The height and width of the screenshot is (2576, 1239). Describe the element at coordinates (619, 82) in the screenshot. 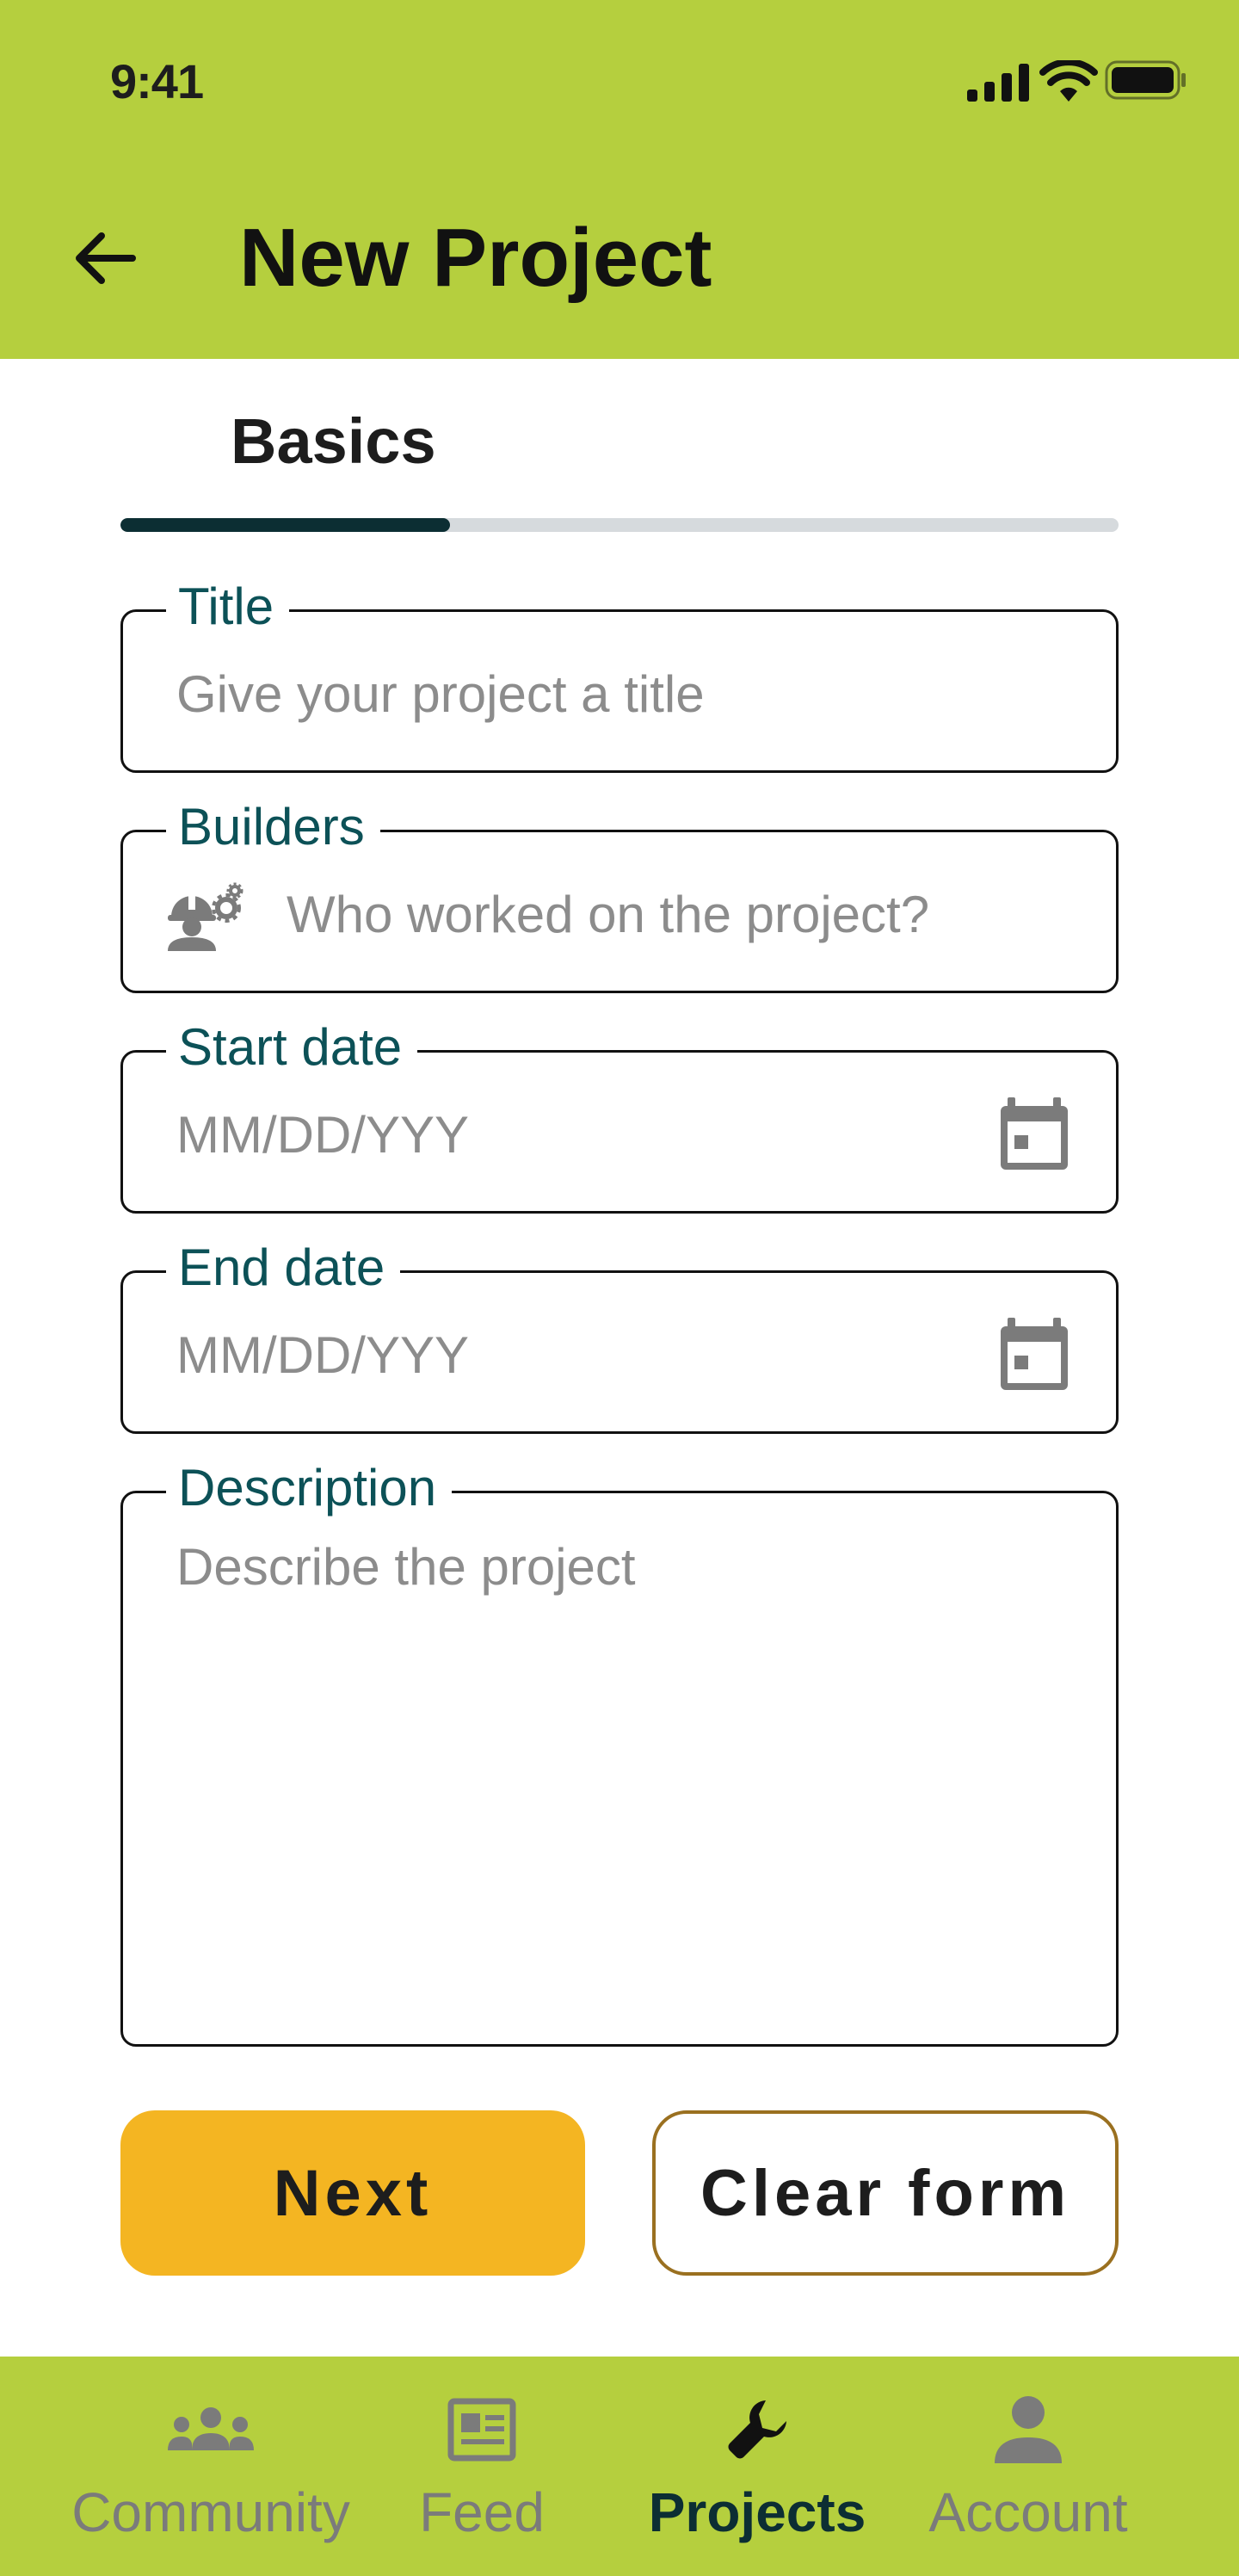

I see `status-bar: 9:41` at that location.